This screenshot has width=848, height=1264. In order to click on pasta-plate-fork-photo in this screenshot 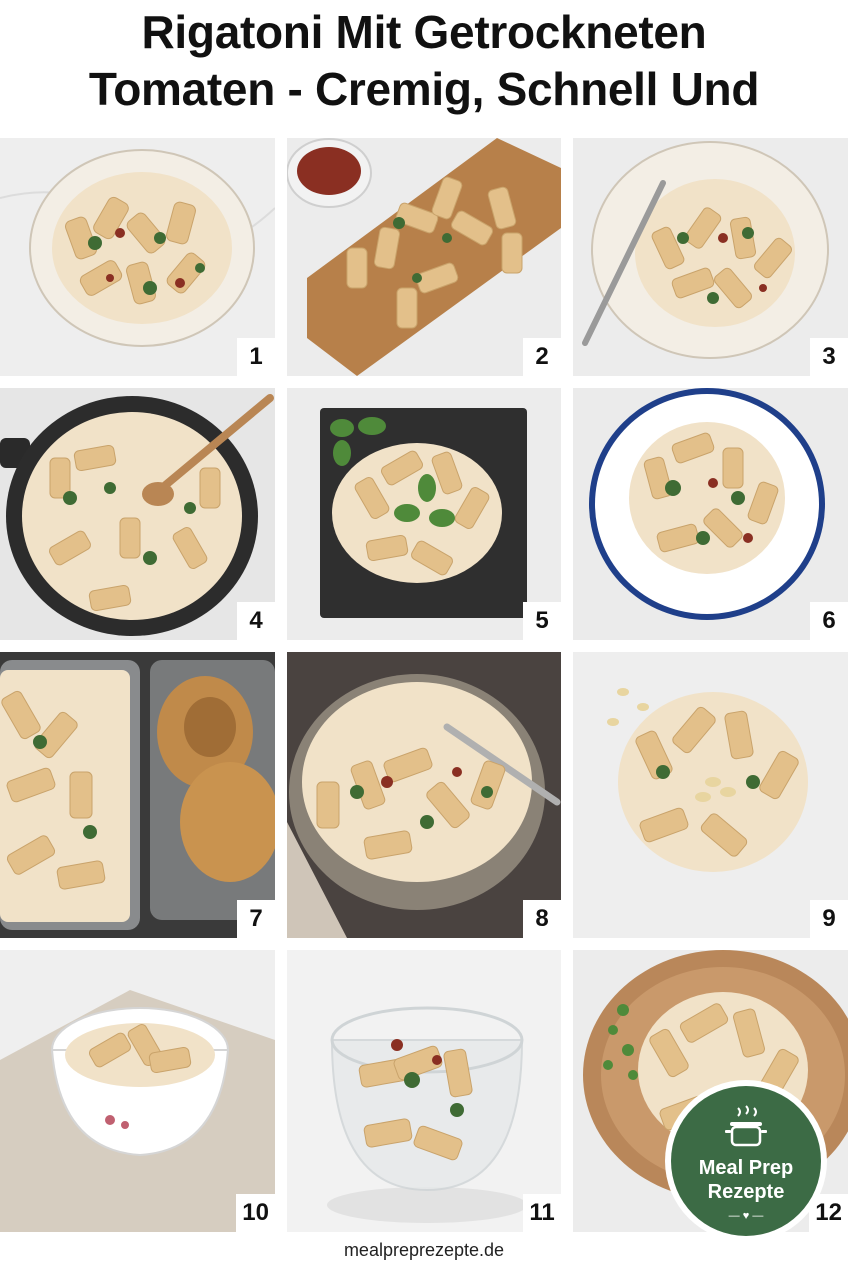, I will do `click(710, 257)`.